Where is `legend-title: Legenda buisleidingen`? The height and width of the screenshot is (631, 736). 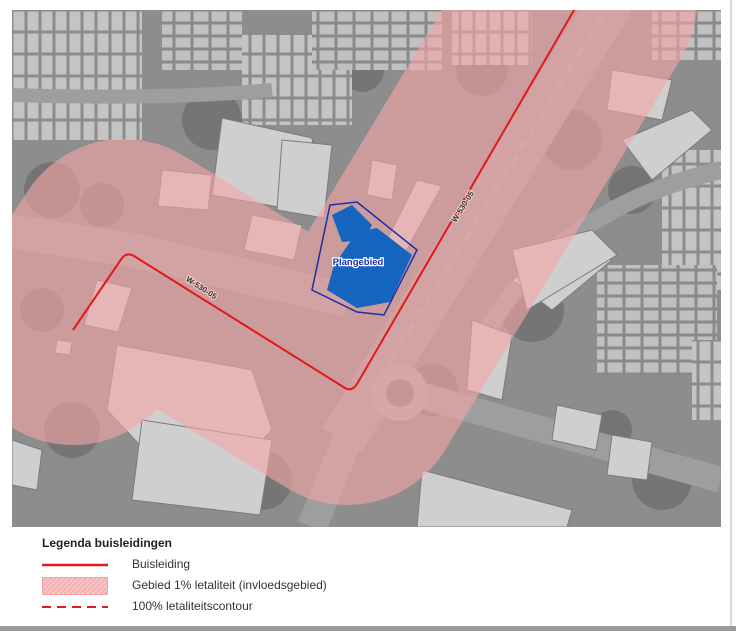
legend-title: Legenda buisleidingen is located at coordinates (107, 543).